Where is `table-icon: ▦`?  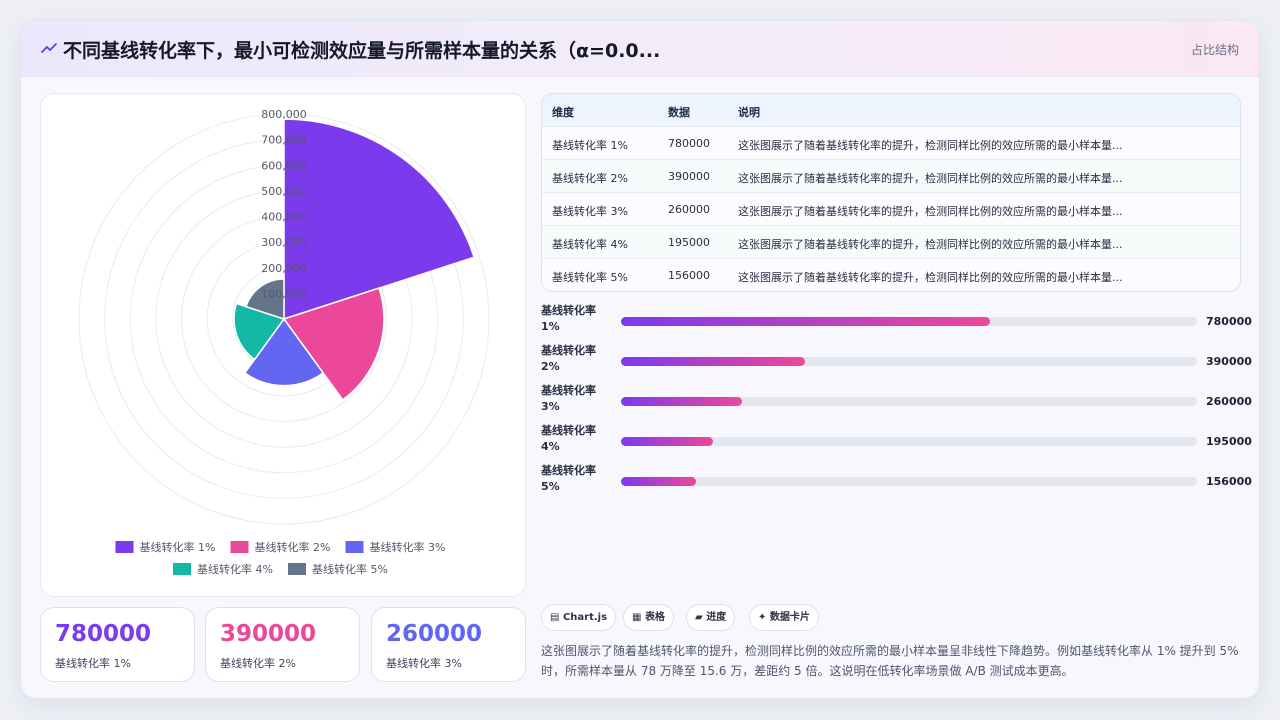
table-icon: ▦ is located at coordinates (637, 617).